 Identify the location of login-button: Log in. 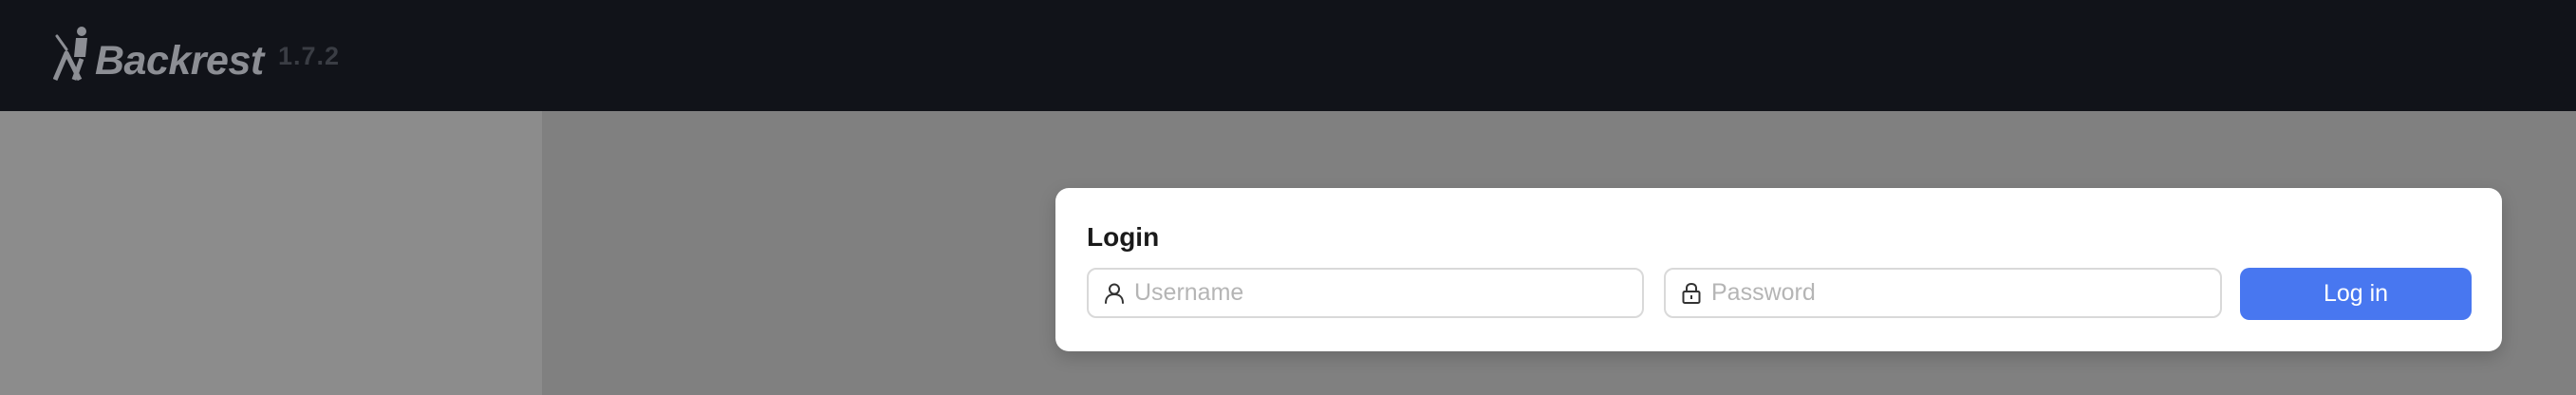
(2356, 294).